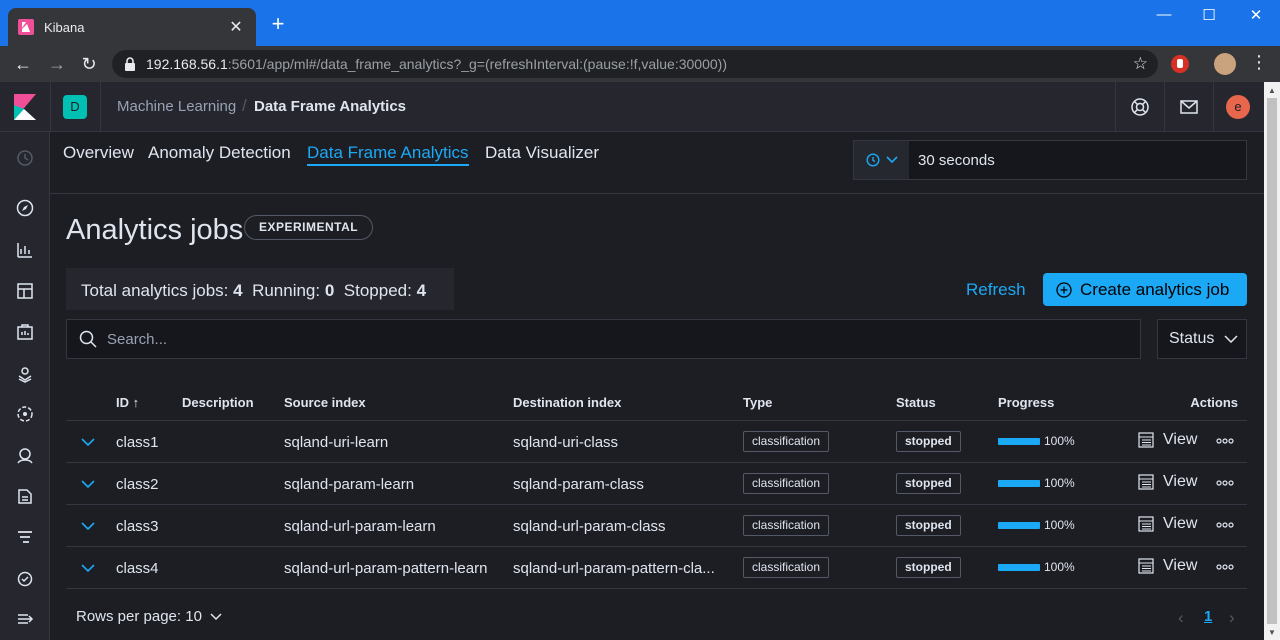  I want to click on infrastructure-icon, so click(25, 455).